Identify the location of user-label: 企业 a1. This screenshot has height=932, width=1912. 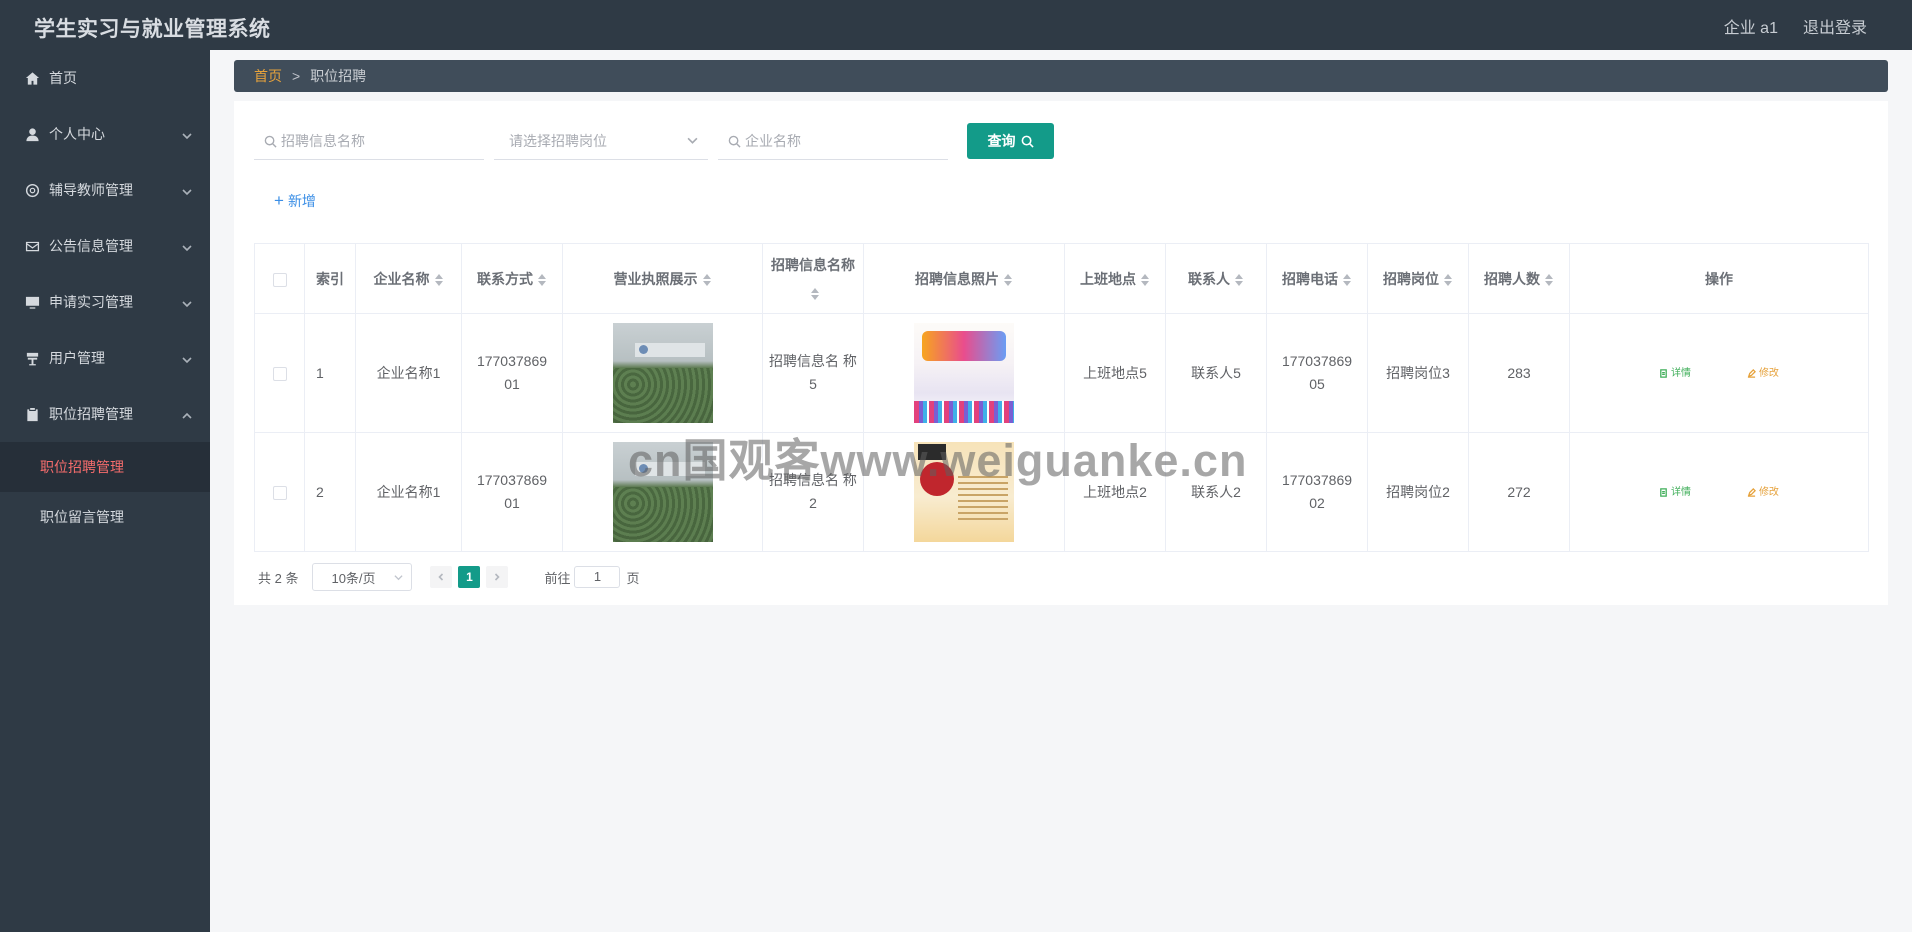
(1751, 26).